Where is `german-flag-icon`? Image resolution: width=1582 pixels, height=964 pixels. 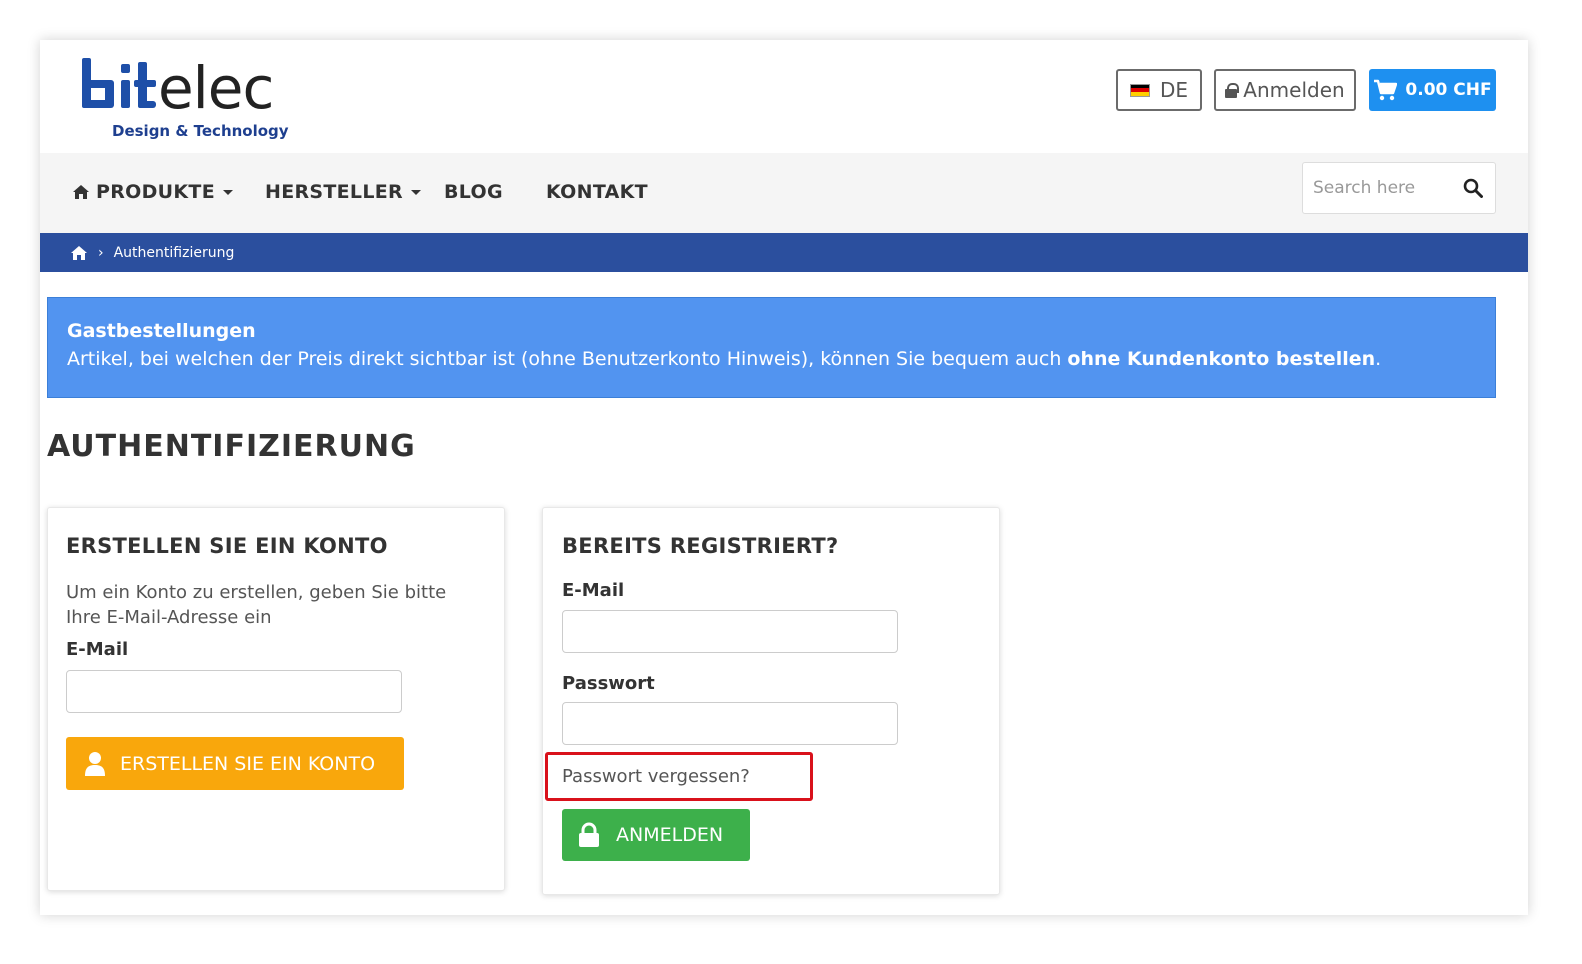 german-flag-icon is located at coordinates (1139, 90).